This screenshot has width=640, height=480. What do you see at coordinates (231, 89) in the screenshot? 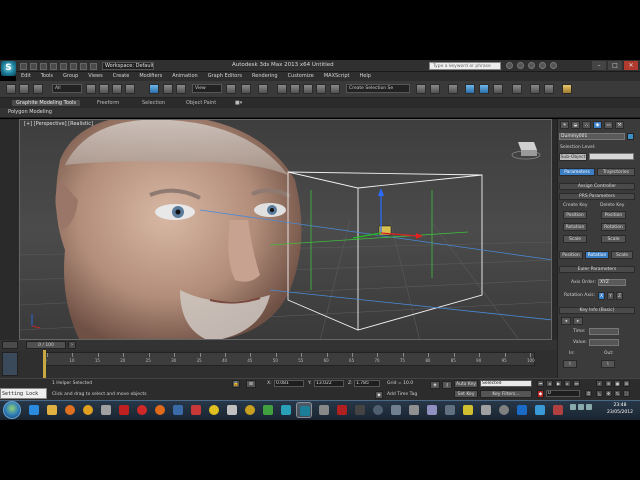
I see `pivot-center-icon` at bounding box center [231, 89].